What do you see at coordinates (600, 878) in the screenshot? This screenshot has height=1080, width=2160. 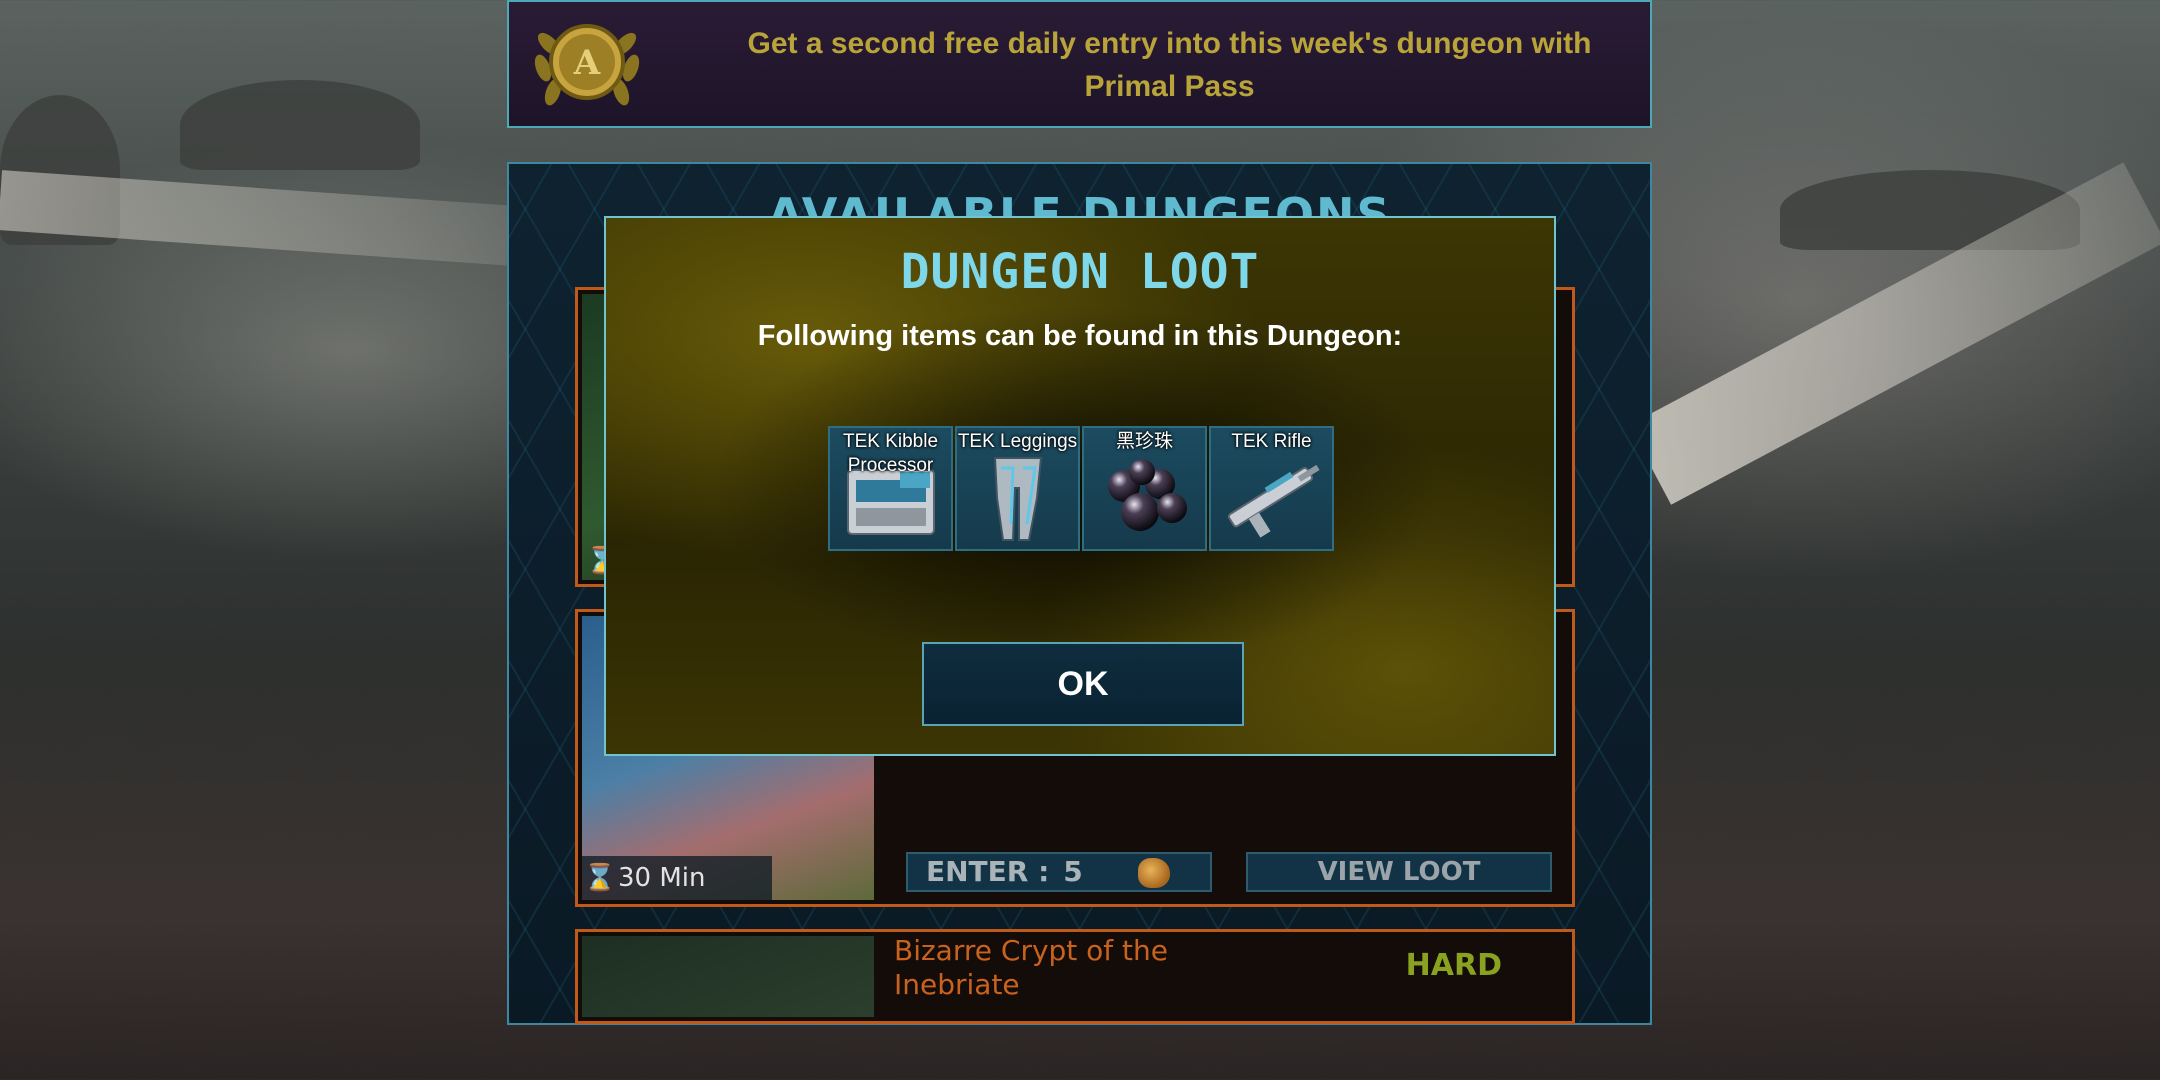 I see `hourglass-icon: ⌛` at bounding box center [600, 878].